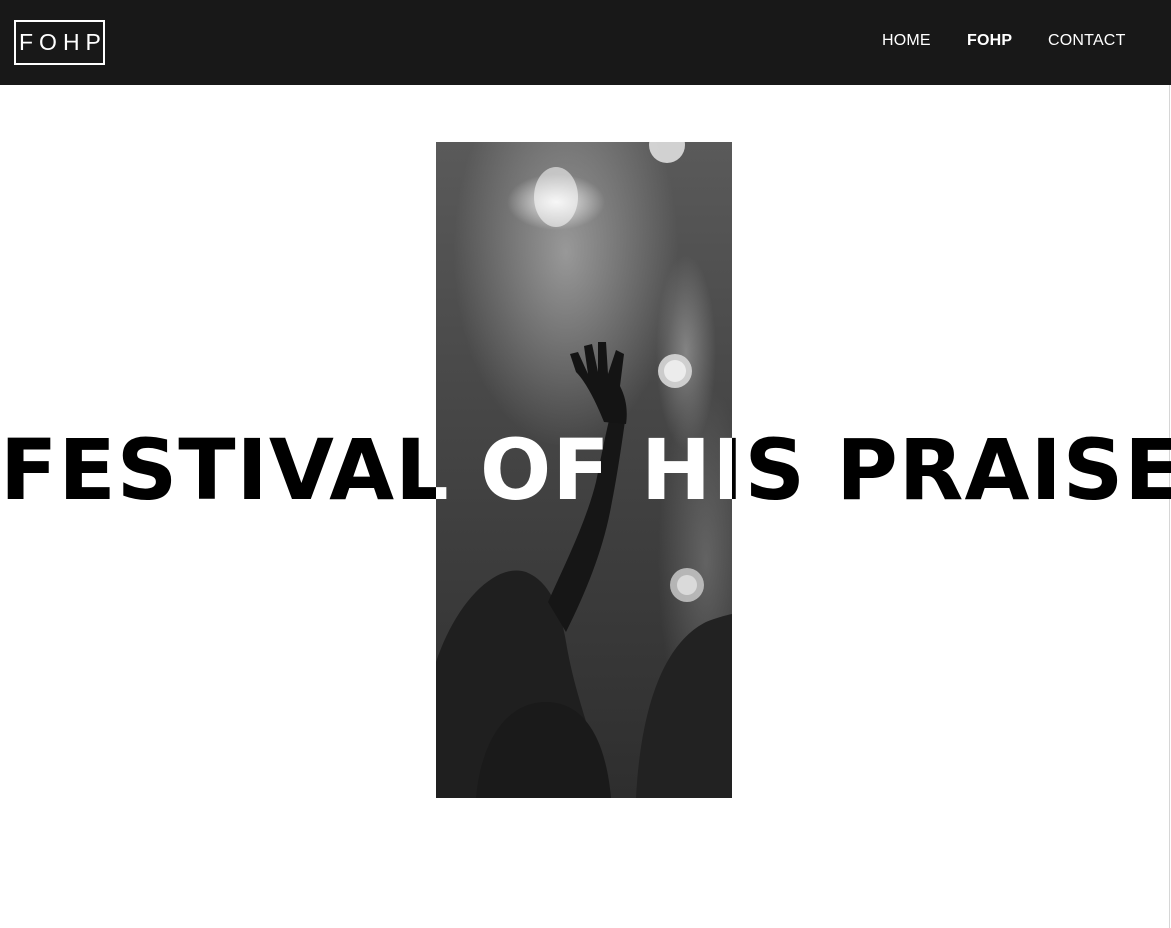 Image resolution: width=1171 pixels, height=928 pixels. I want to click on site-logo: FOHP, so click(59, 42).